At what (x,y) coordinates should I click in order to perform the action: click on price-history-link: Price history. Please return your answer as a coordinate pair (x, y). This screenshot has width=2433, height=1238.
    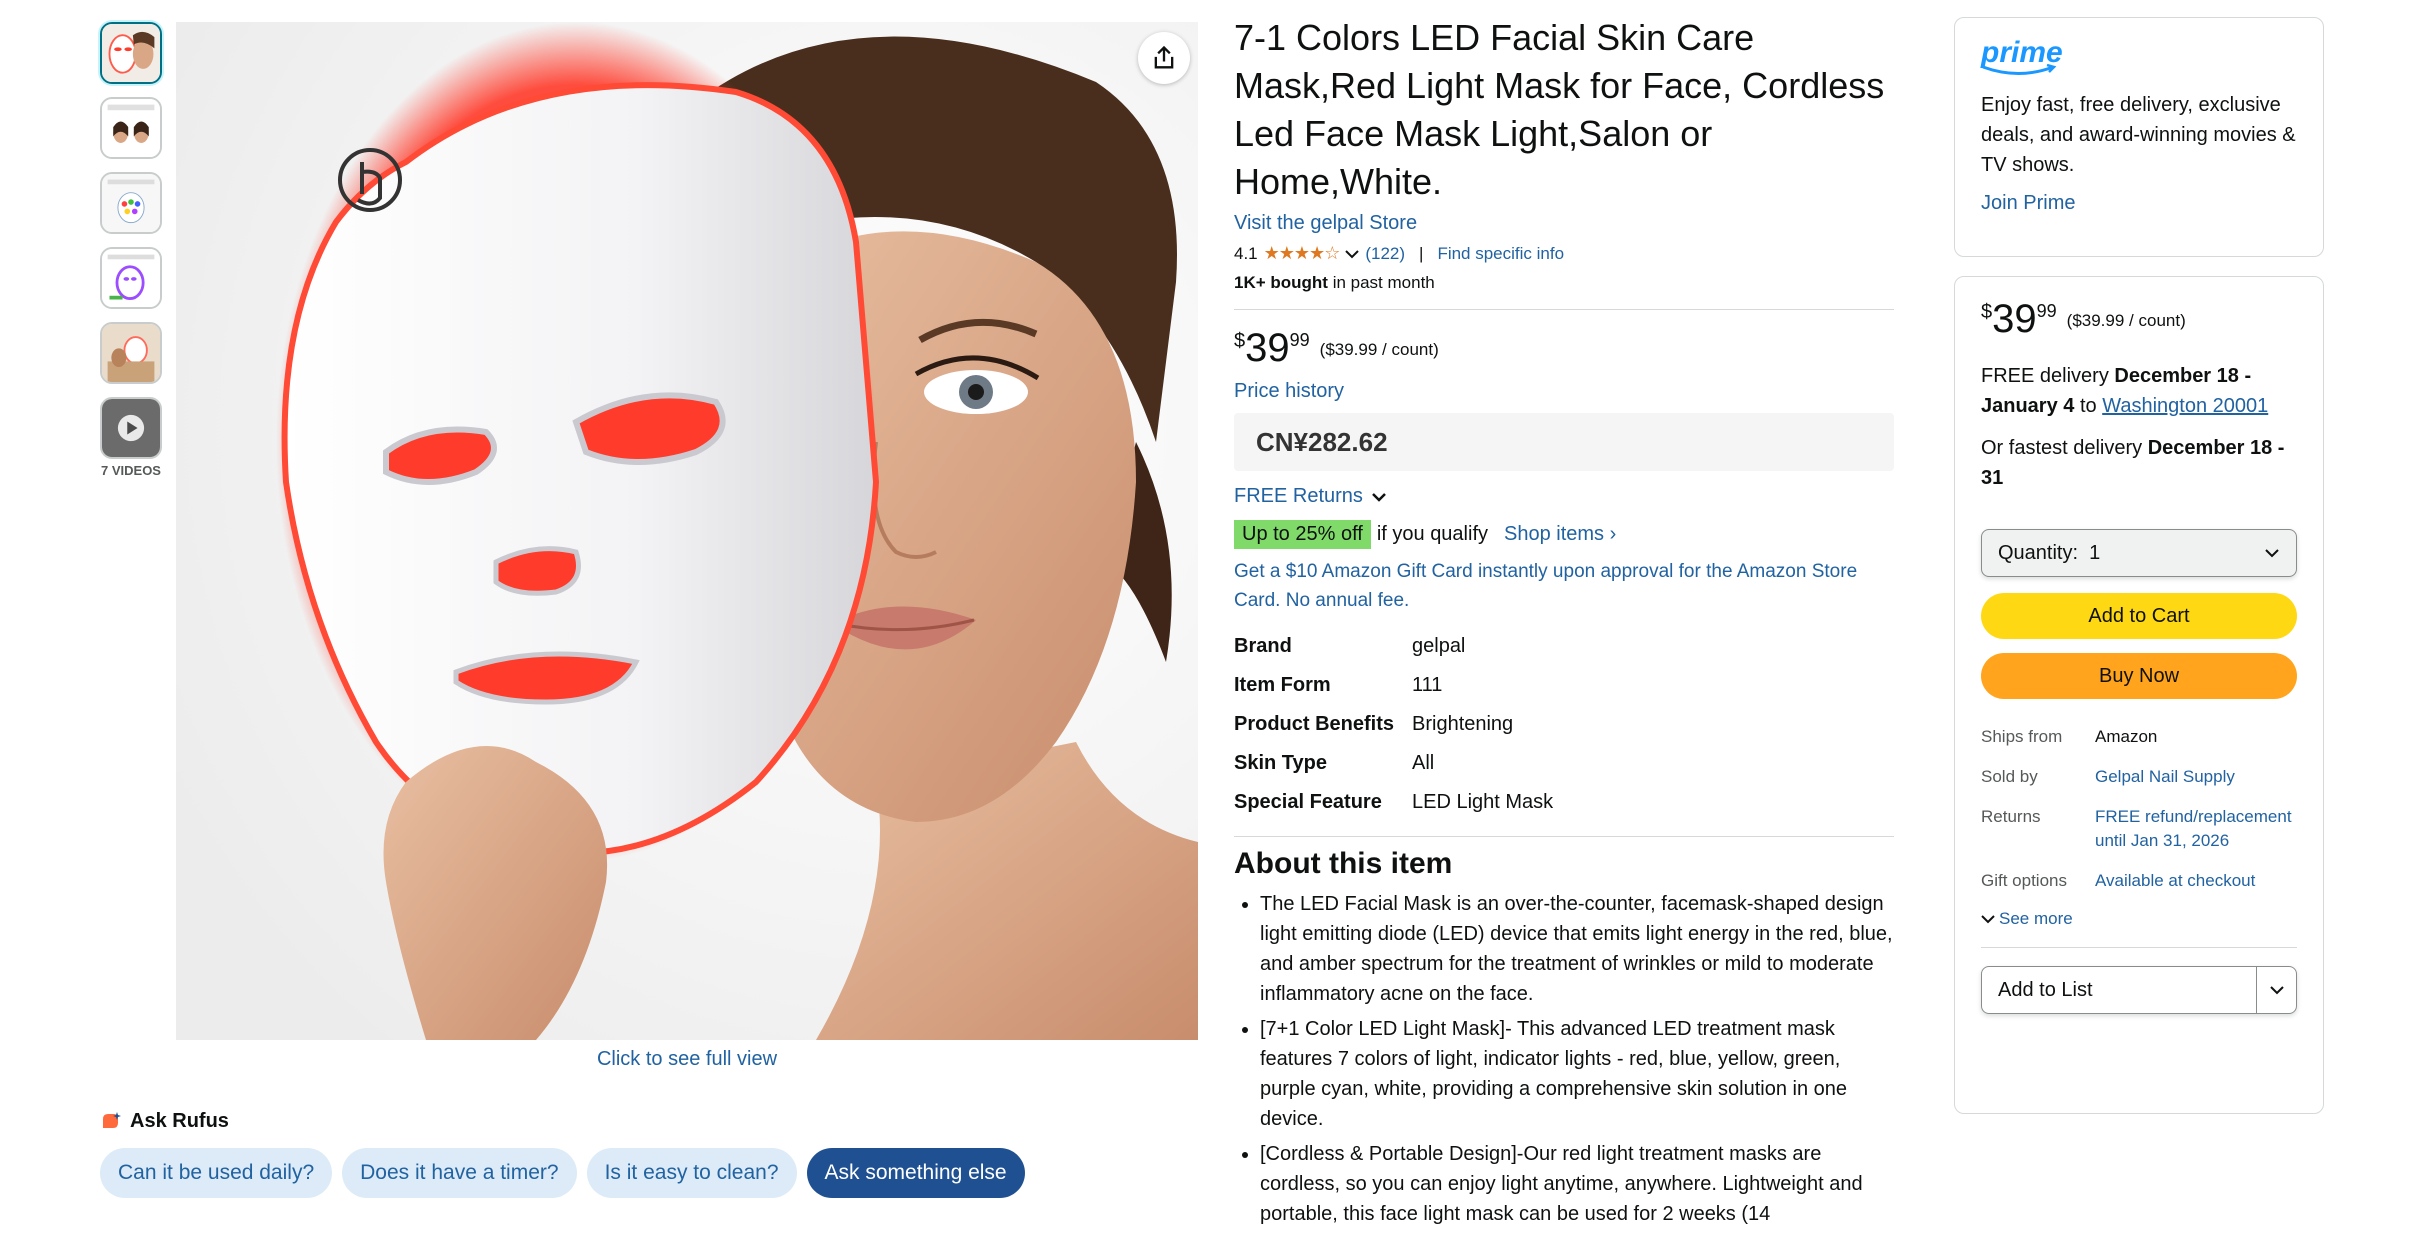
    Looking at the image, I should click on (1564, 391).